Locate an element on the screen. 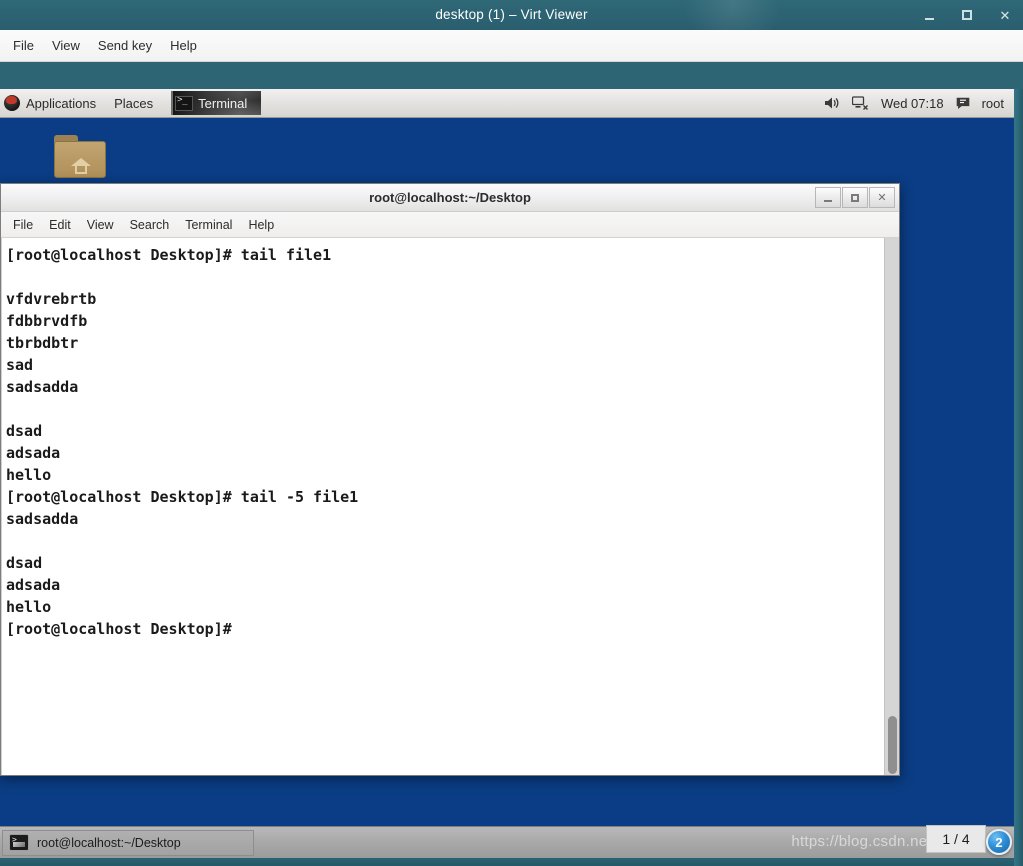 This screenshot has height=866, width=1023. terminal-window-title: root@localhost:~/Desktop is located at coordinates (450, 197).